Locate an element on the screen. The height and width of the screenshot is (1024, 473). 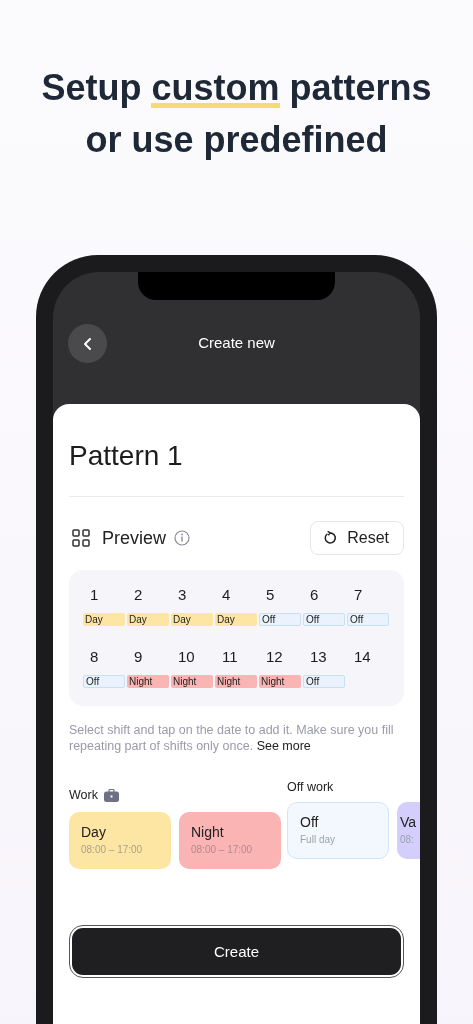
see-more-link: See more is located at coordinates (283, 746).